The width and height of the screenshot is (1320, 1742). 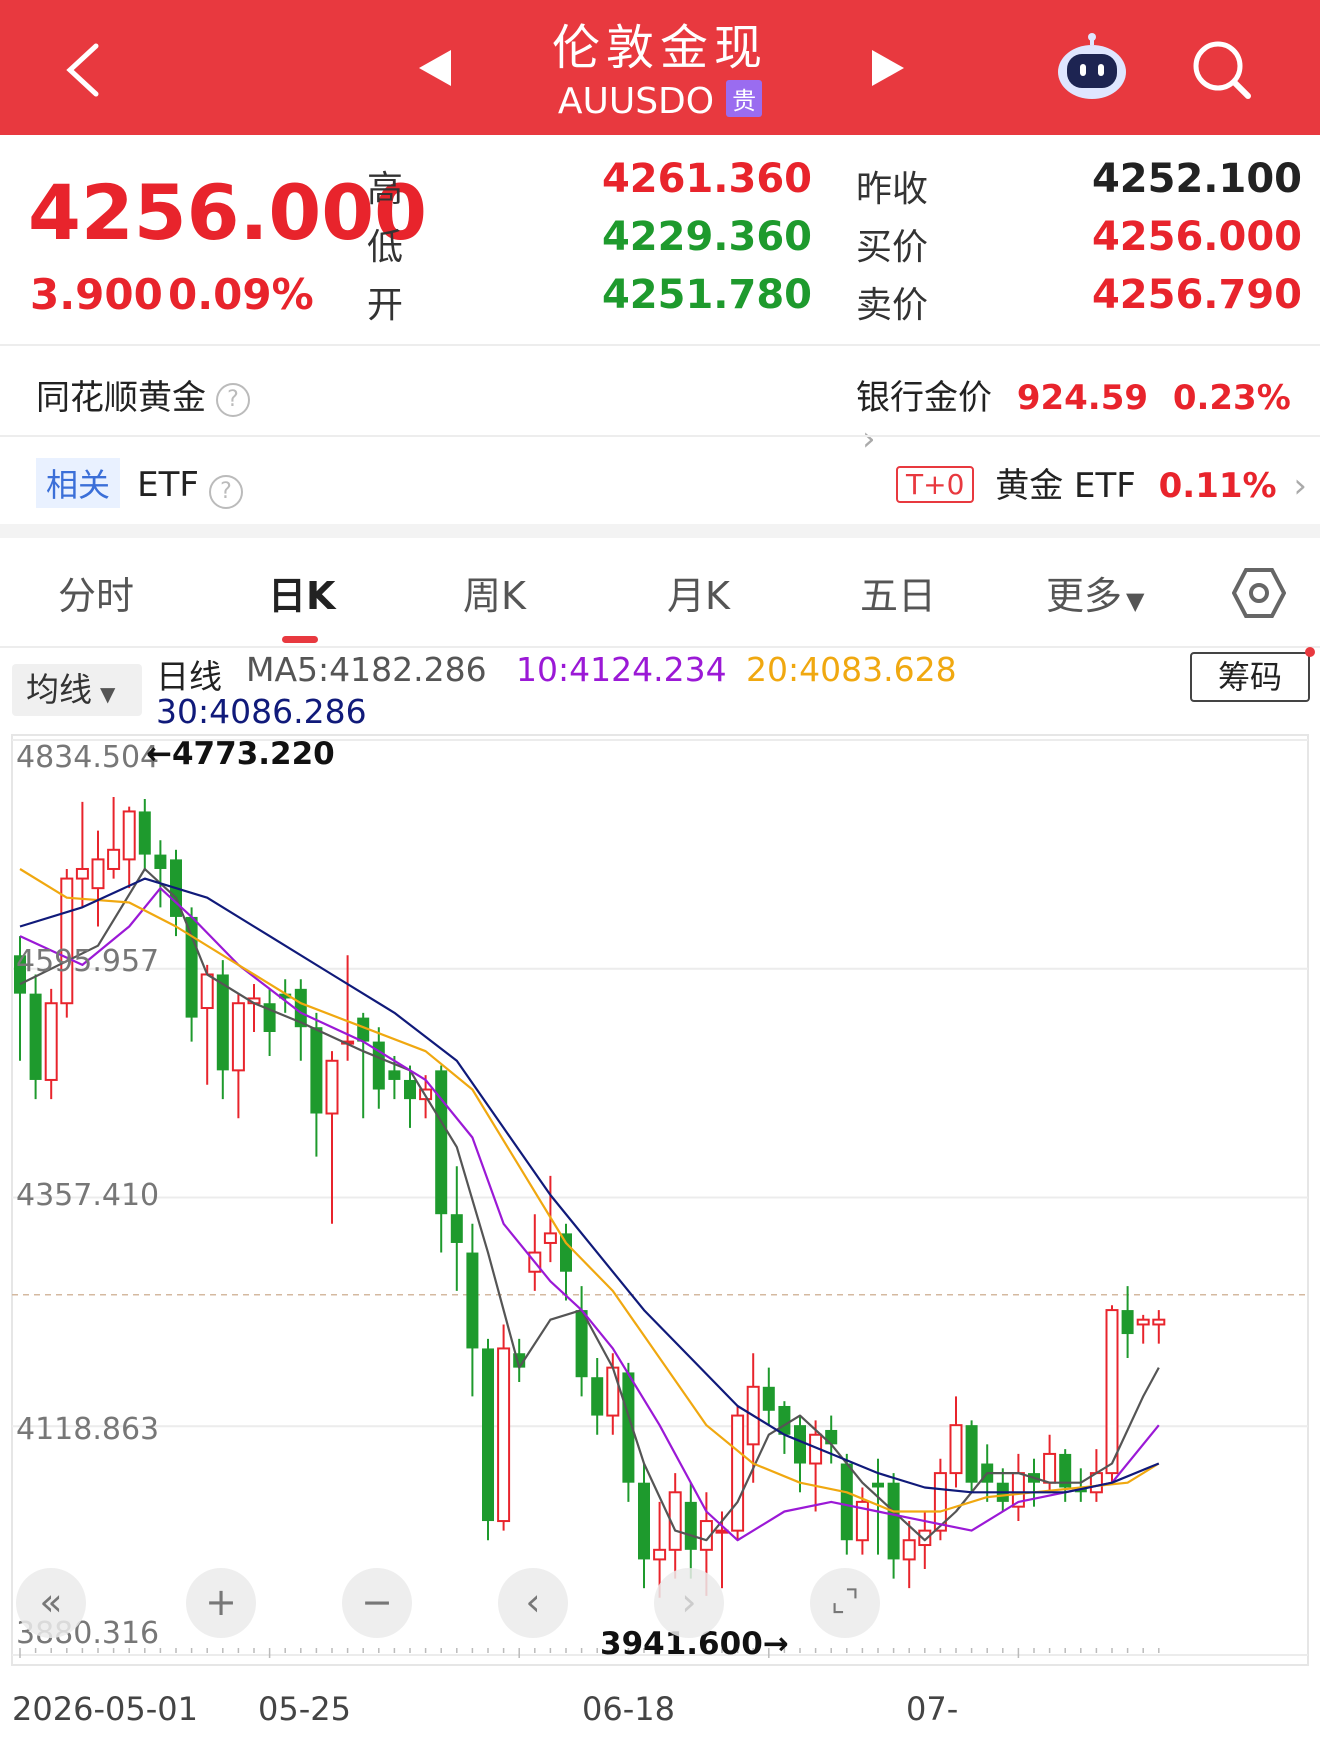 I want to click on scroll-right-button: ›, so click(x=689, y=1603).